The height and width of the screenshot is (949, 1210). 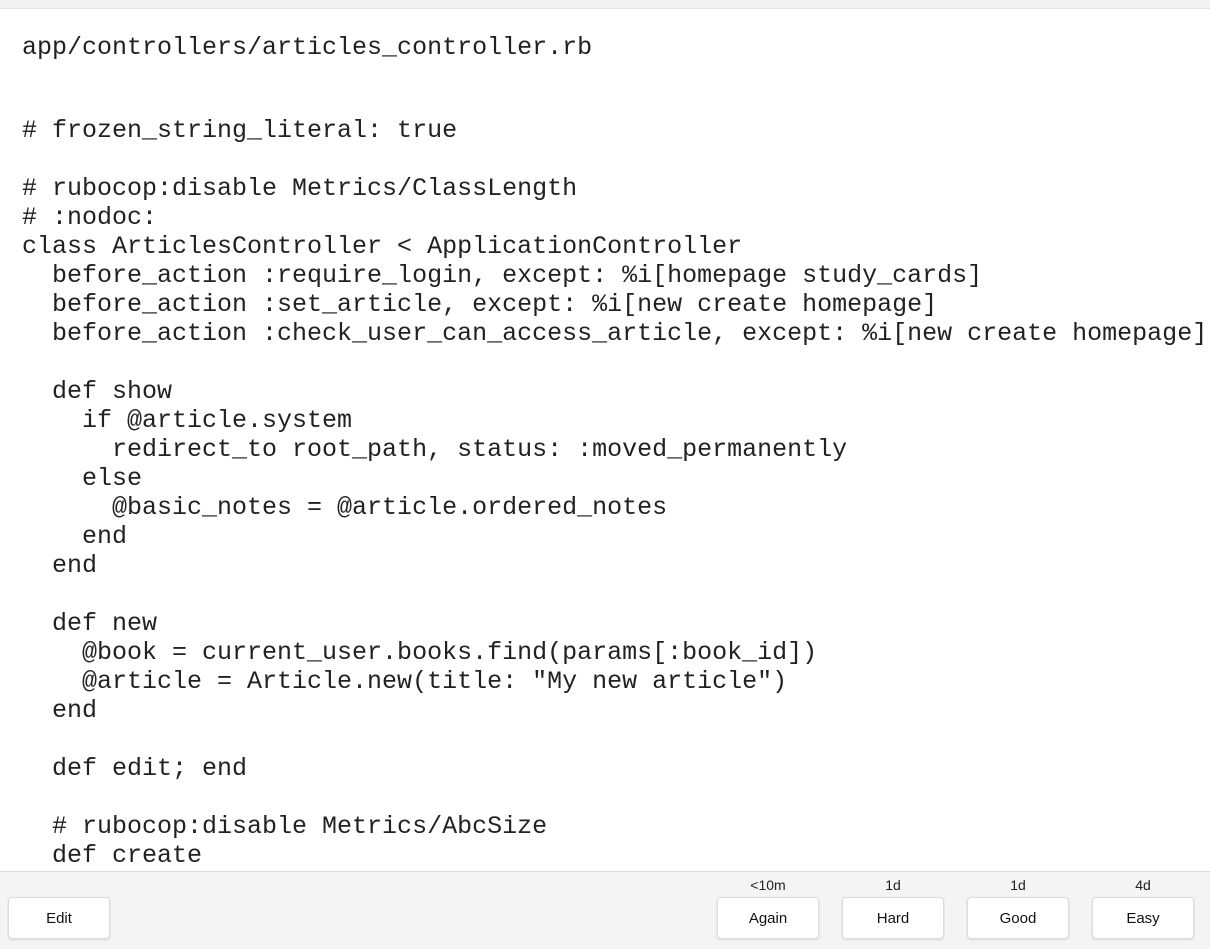 I want to click on top-strip, so click(x=605, y=4).